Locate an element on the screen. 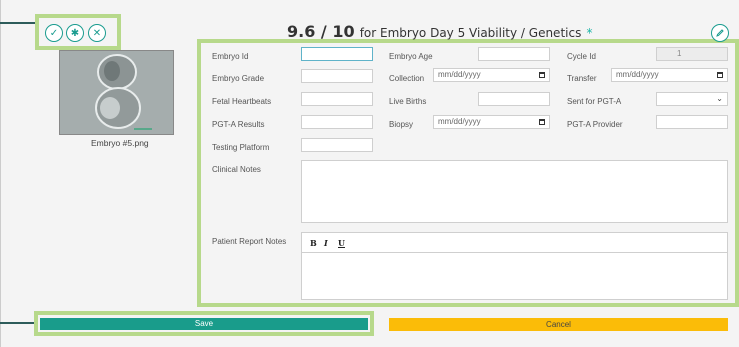  patient-report-notes-label: Patient Report Notes is located at coordinates (249, 241).